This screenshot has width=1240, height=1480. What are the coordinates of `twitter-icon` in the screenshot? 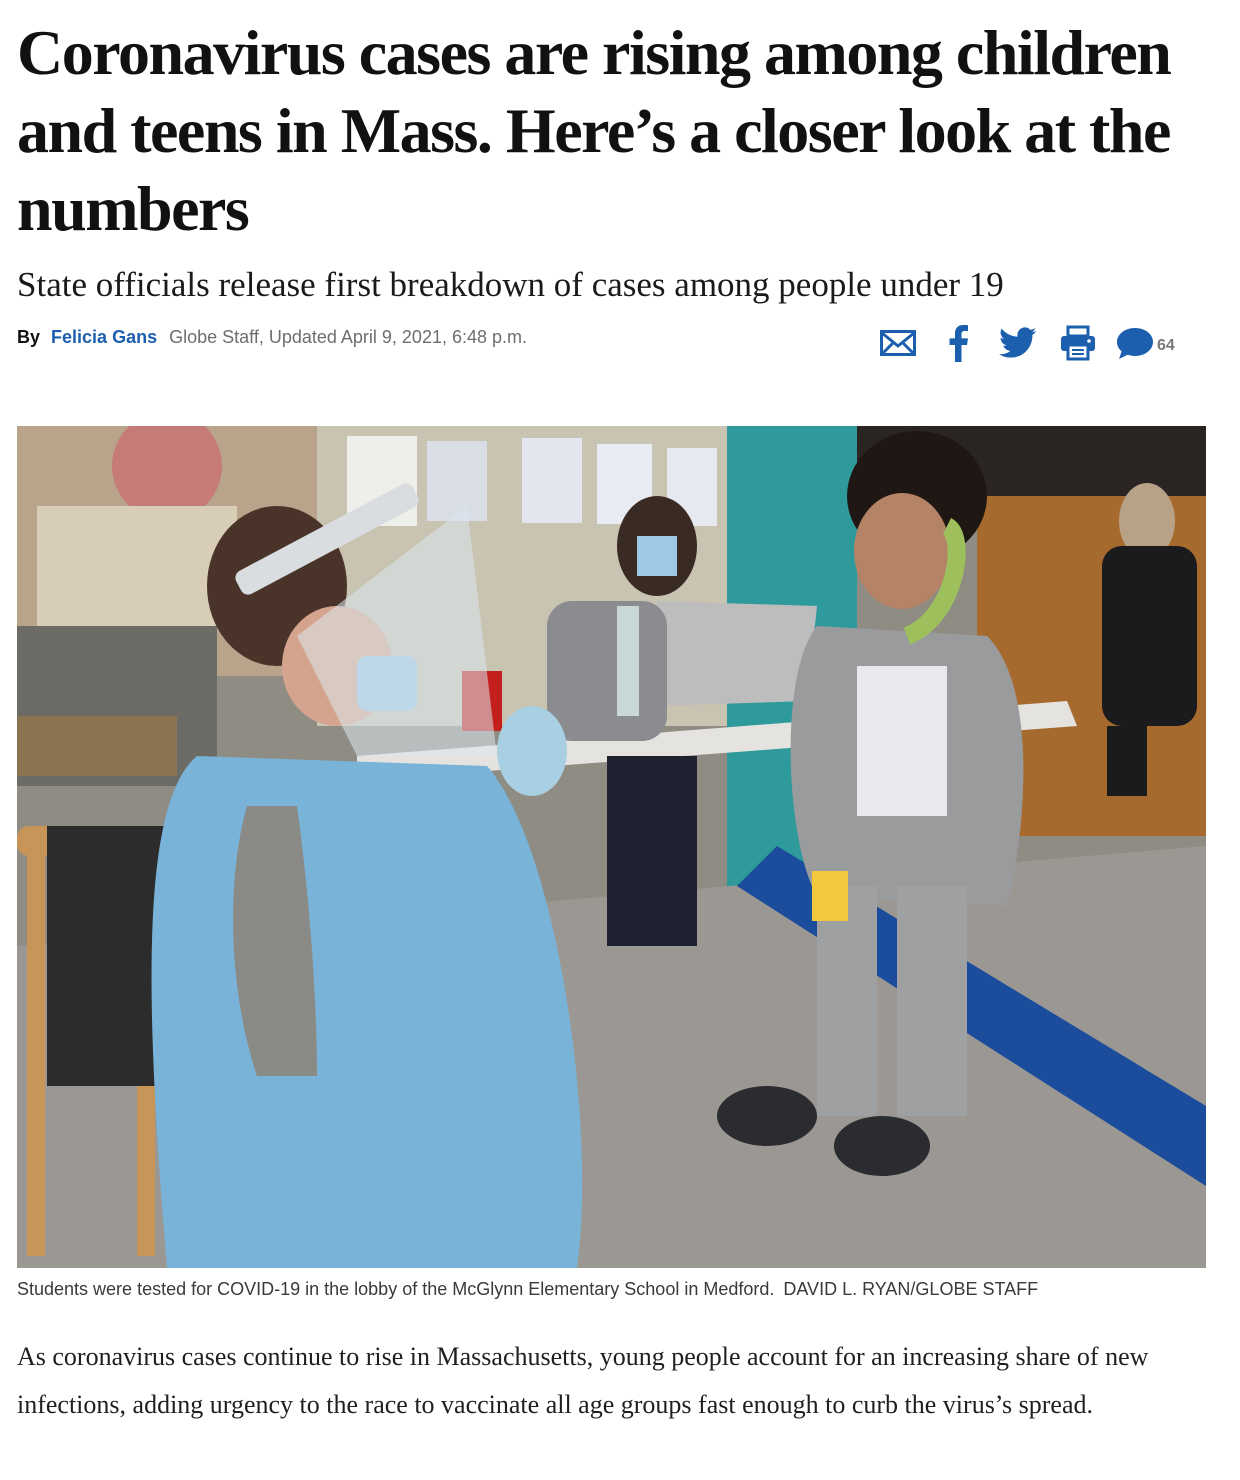 It's located at (1018, 342).